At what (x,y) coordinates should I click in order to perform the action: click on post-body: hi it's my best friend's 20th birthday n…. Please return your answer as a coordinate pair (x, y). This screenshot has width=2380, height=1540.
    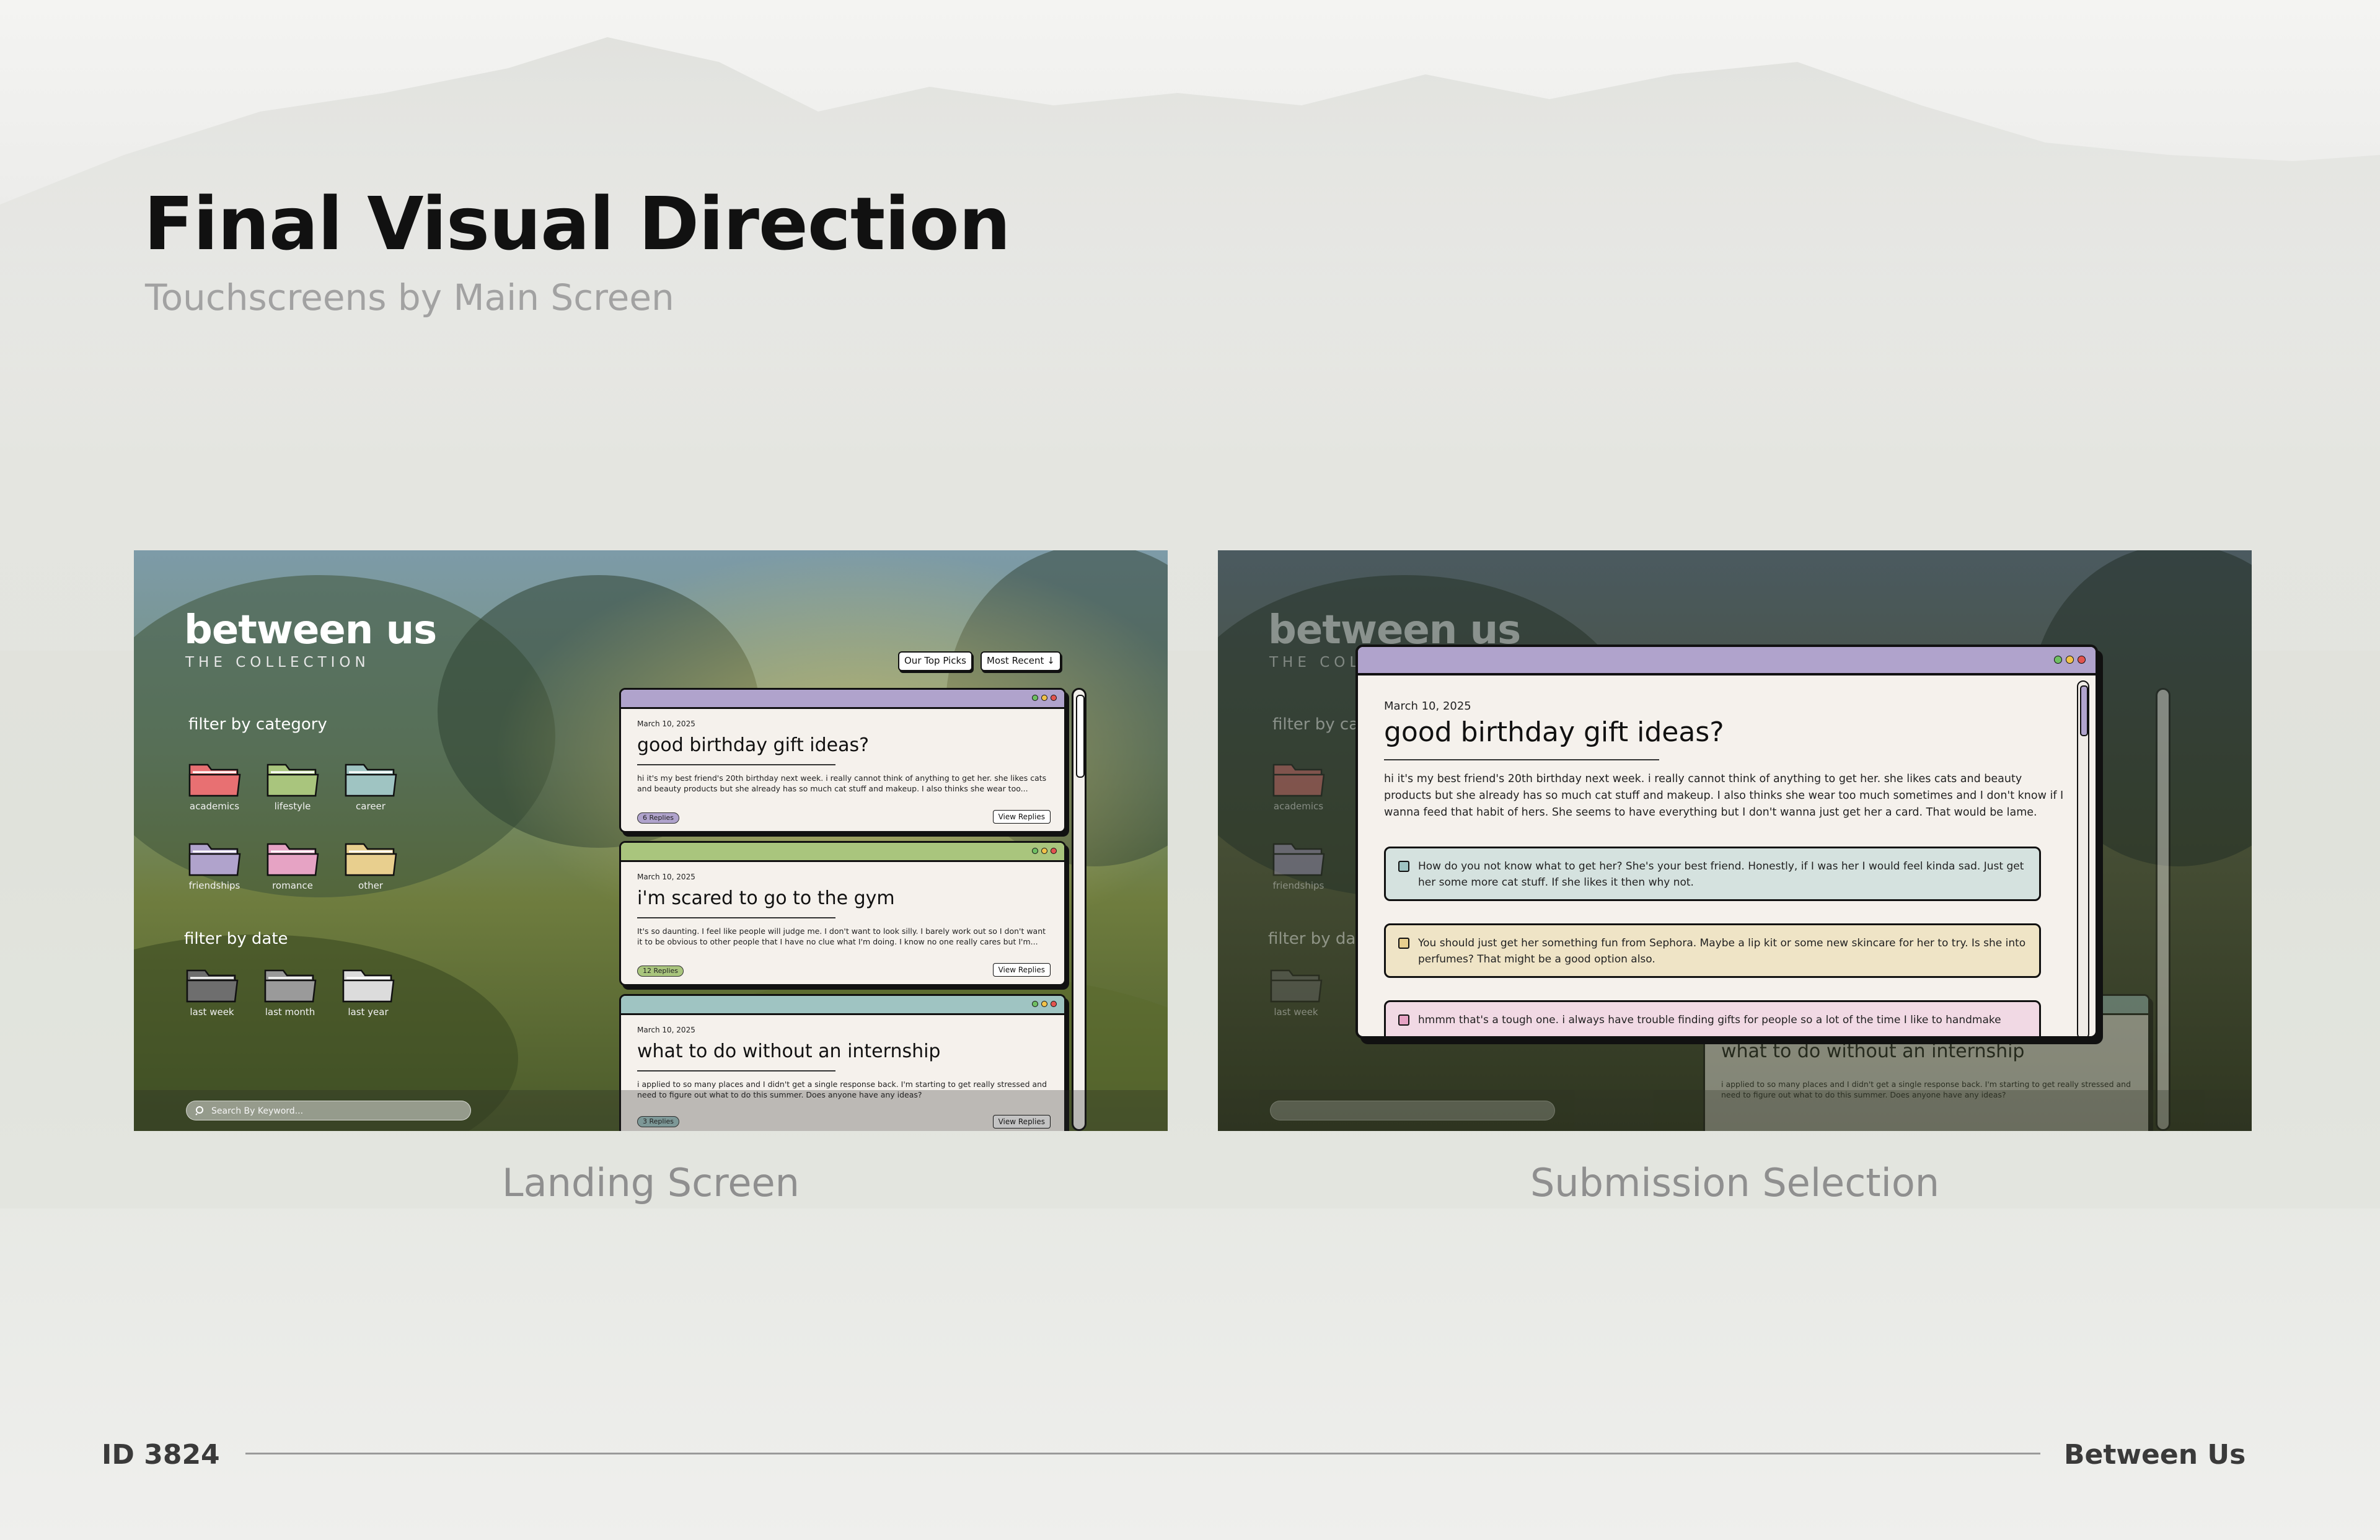
    Looking at the image, I should click on (1724, 796).